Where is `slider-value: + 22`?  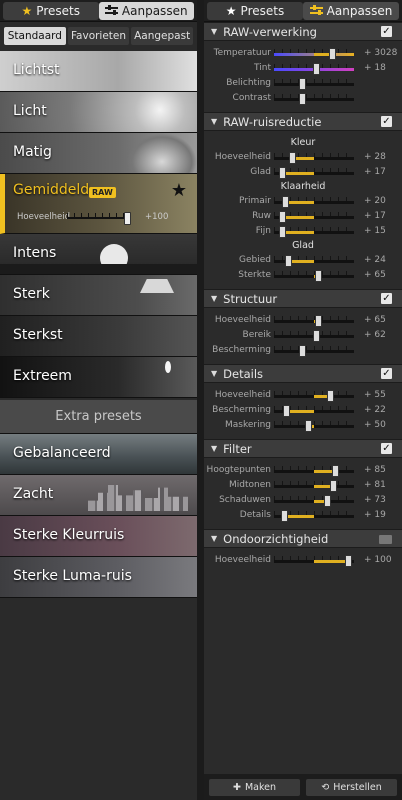 slider-value: + 22 is located at coordinates (375, 410).